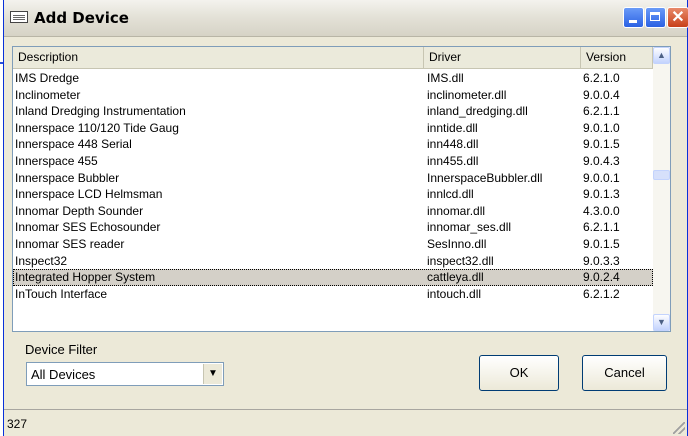  What do you see at coordinates (41, 260) in the screenshot?
I see `cell-description: Inspect32` at bounding box center [41, 260].